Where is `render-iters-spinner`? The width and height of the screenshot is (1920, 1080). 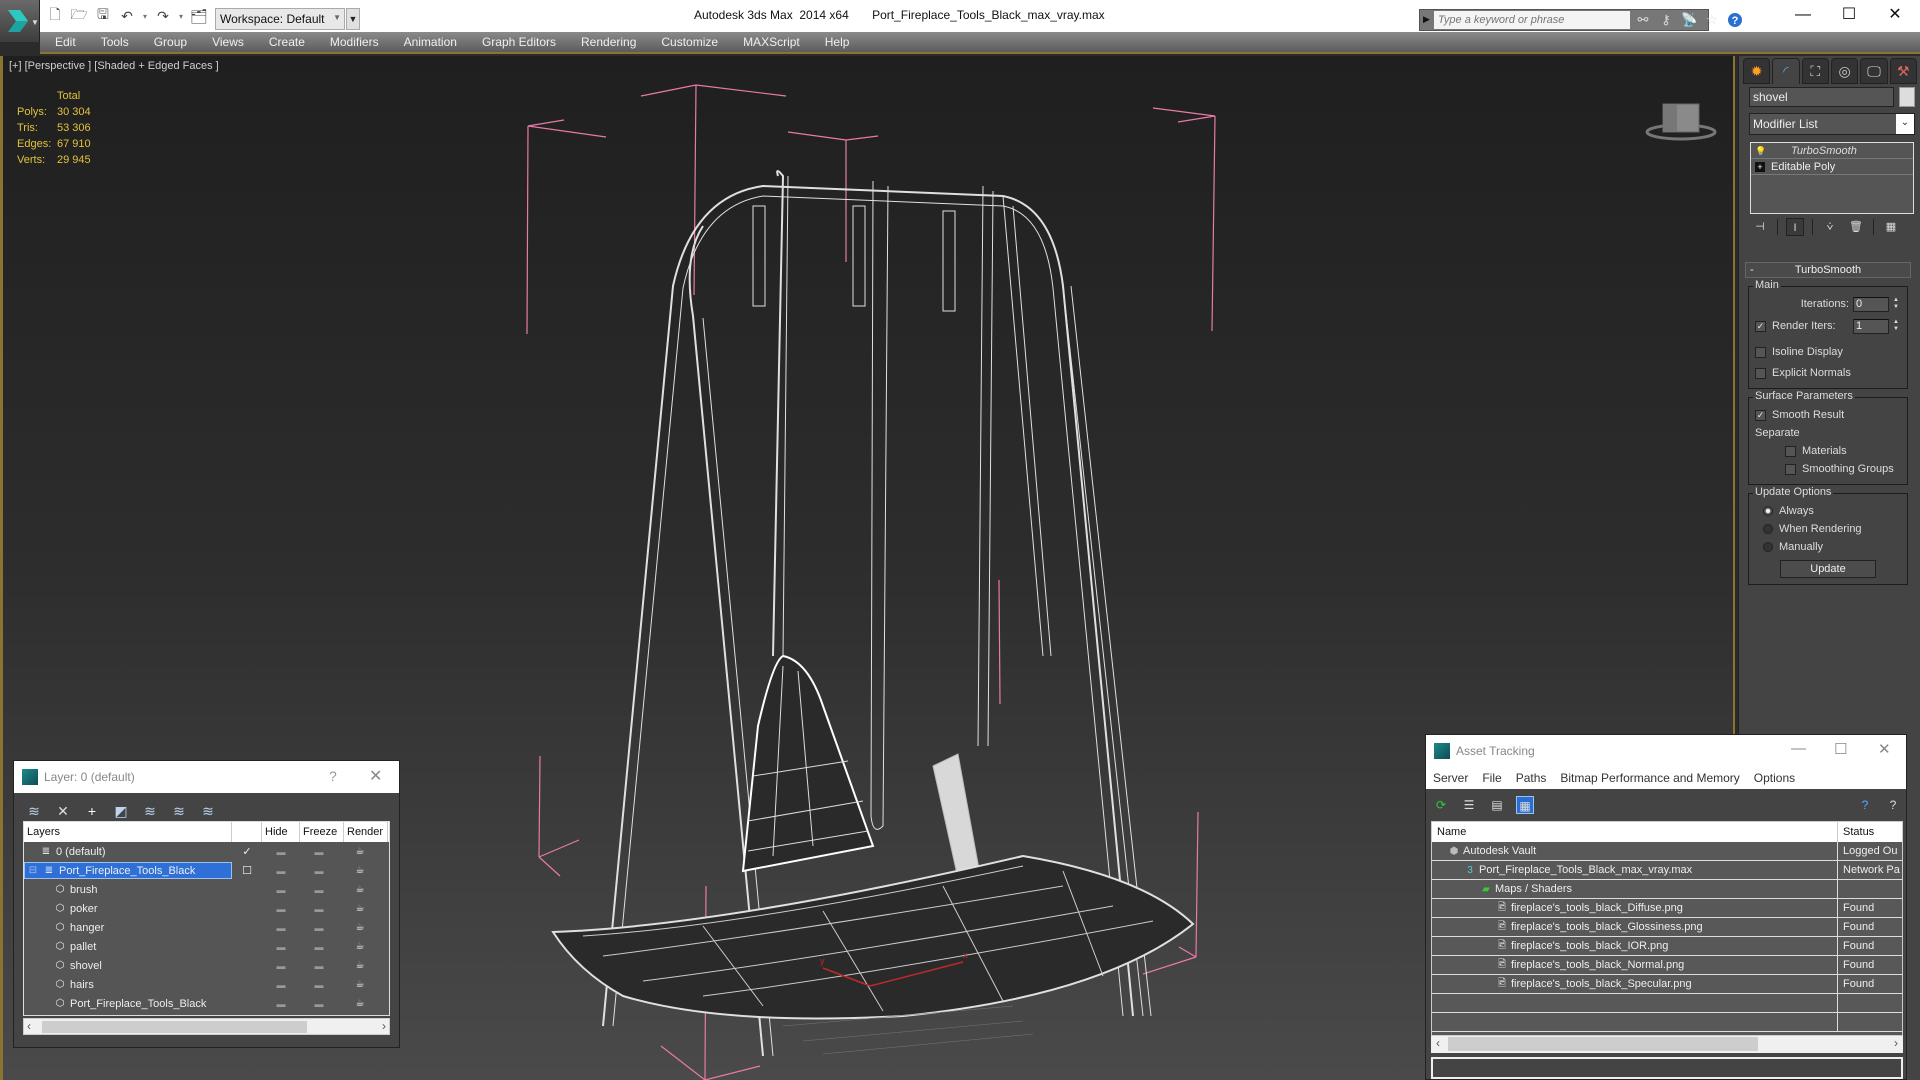 render-iters-spinner is located at coordinates (1871, 326).